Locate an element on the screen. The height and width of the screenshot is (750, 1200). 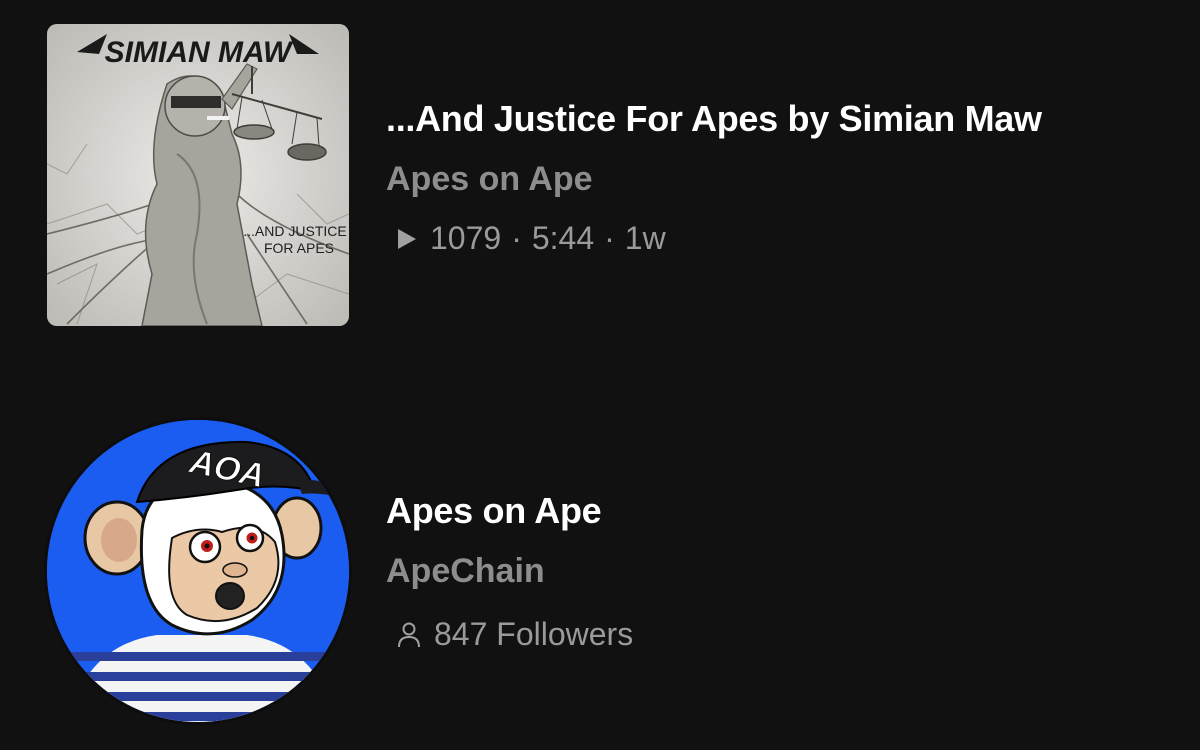
album-caption-line1: ...AND JUSTICE is located at coordinates (294, 231).